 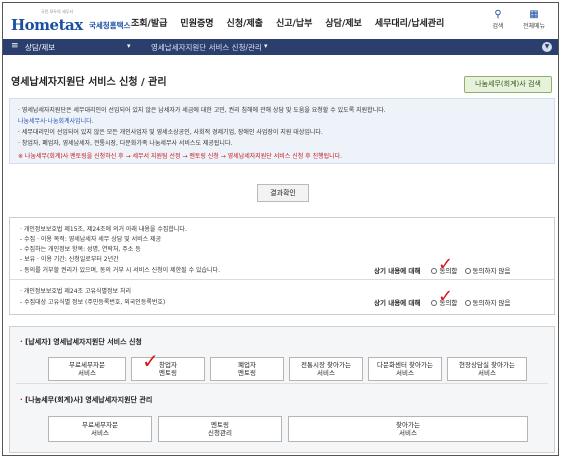 What do you see at coordinates (103, 229) in the screenshot?
I see `consent-text: · 개인정보보호법 제15조, 제24조에 의거 아래 내용을 수집합니다.` at bounding box center [103, 229].